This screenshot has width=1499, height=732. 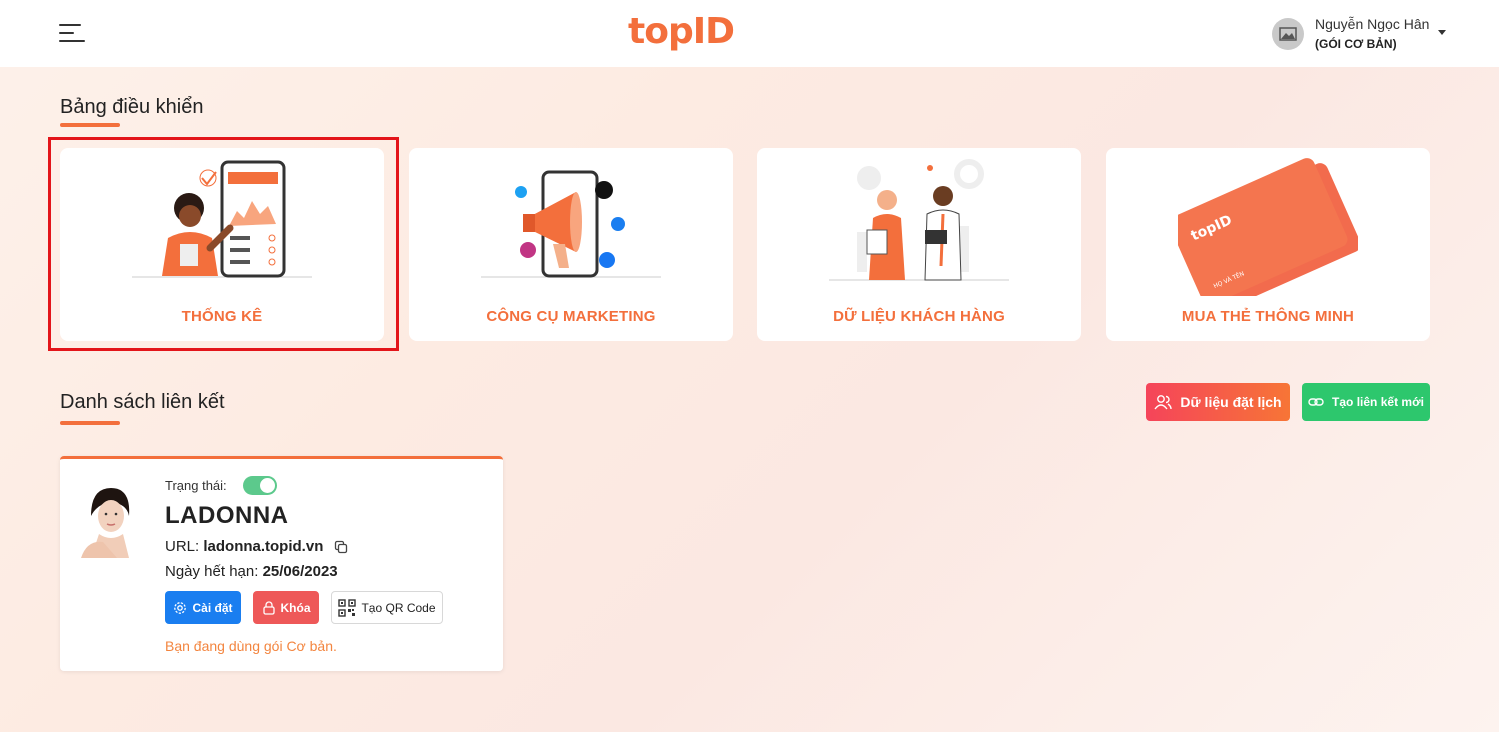 What do you see at coordinates (142, 402) in the screenshot?
I see `links-title: Danh sách liên kết` at bounding box center [142, 402].